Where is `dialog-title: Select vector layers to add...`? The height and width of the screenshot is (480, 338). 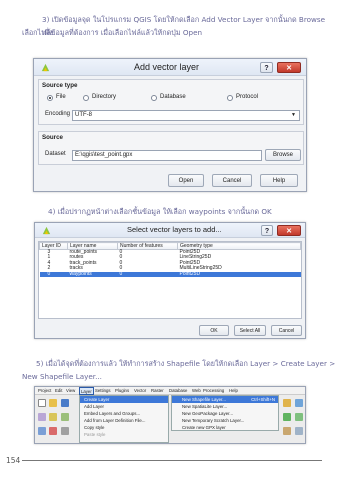
dialog-title: Select vector layers to add... is located at coordinates (174, 229).